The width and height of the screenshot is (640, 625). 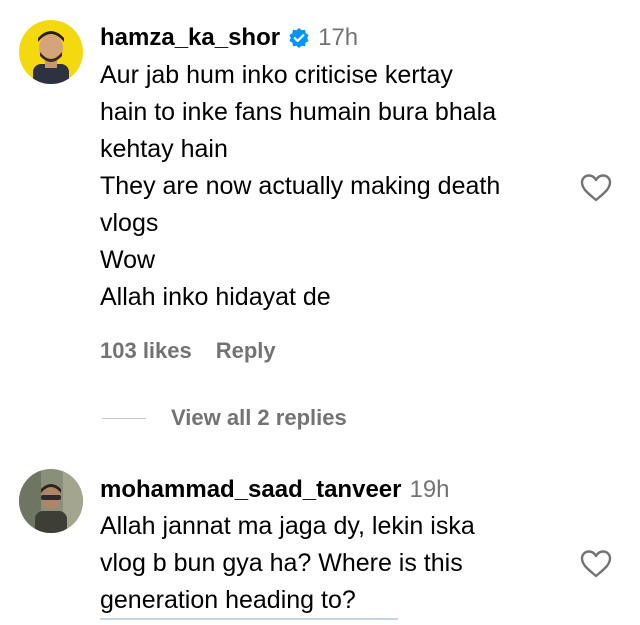 I want to click on view-replies-button: View all 2 replies, so click(x=224, y=418).